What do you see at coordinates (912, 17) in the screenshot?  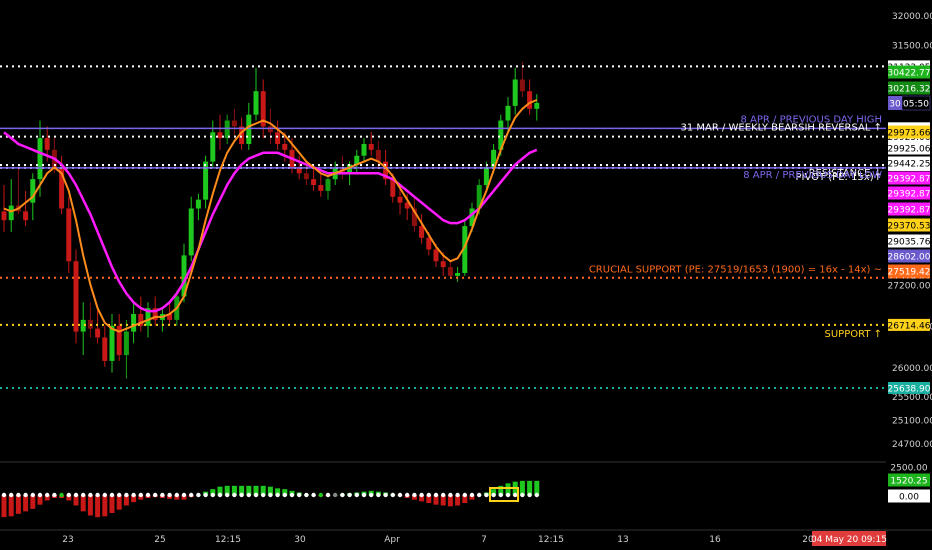 I see `y-tick-label: 32000.00` at bounding box center [912, 17].